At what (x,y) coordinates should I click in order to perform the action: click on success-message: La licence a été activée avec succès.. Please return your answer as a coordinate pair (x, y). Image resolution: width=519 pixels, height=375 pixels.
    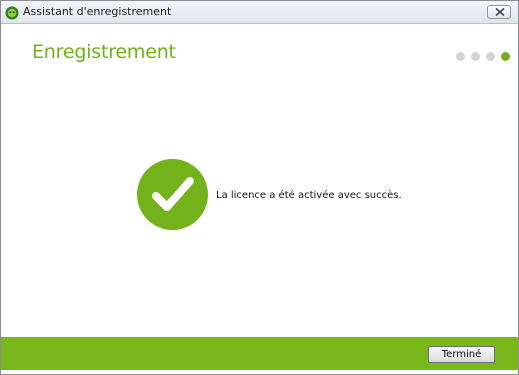
    Looking at the image, I should click on (309, 195).